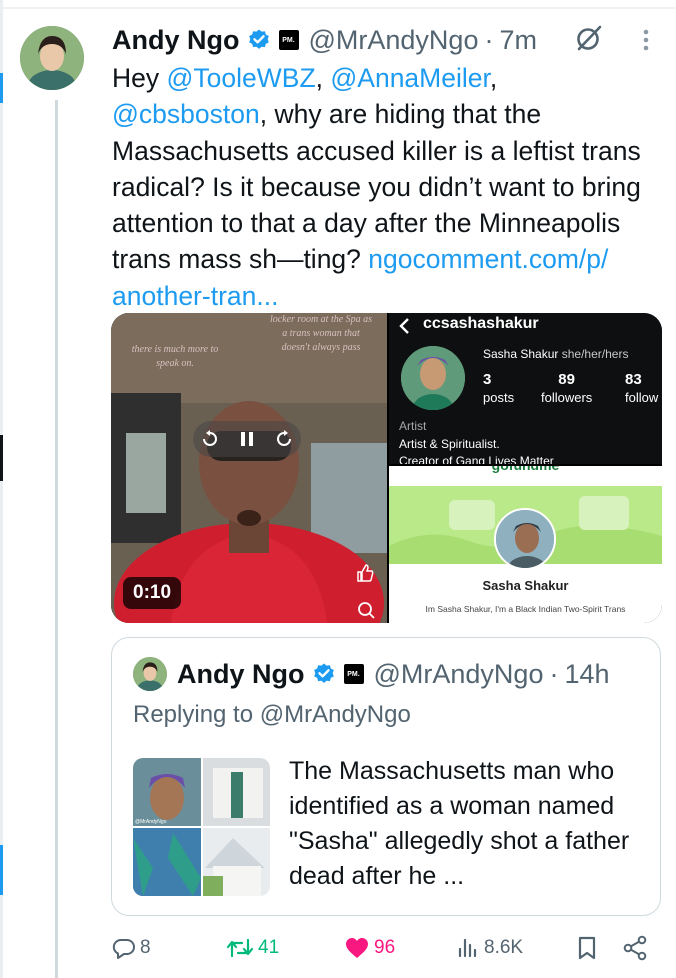 The height and width of the screenshot is (978, 676). I want to click on reply-icon, so click(123, 948).